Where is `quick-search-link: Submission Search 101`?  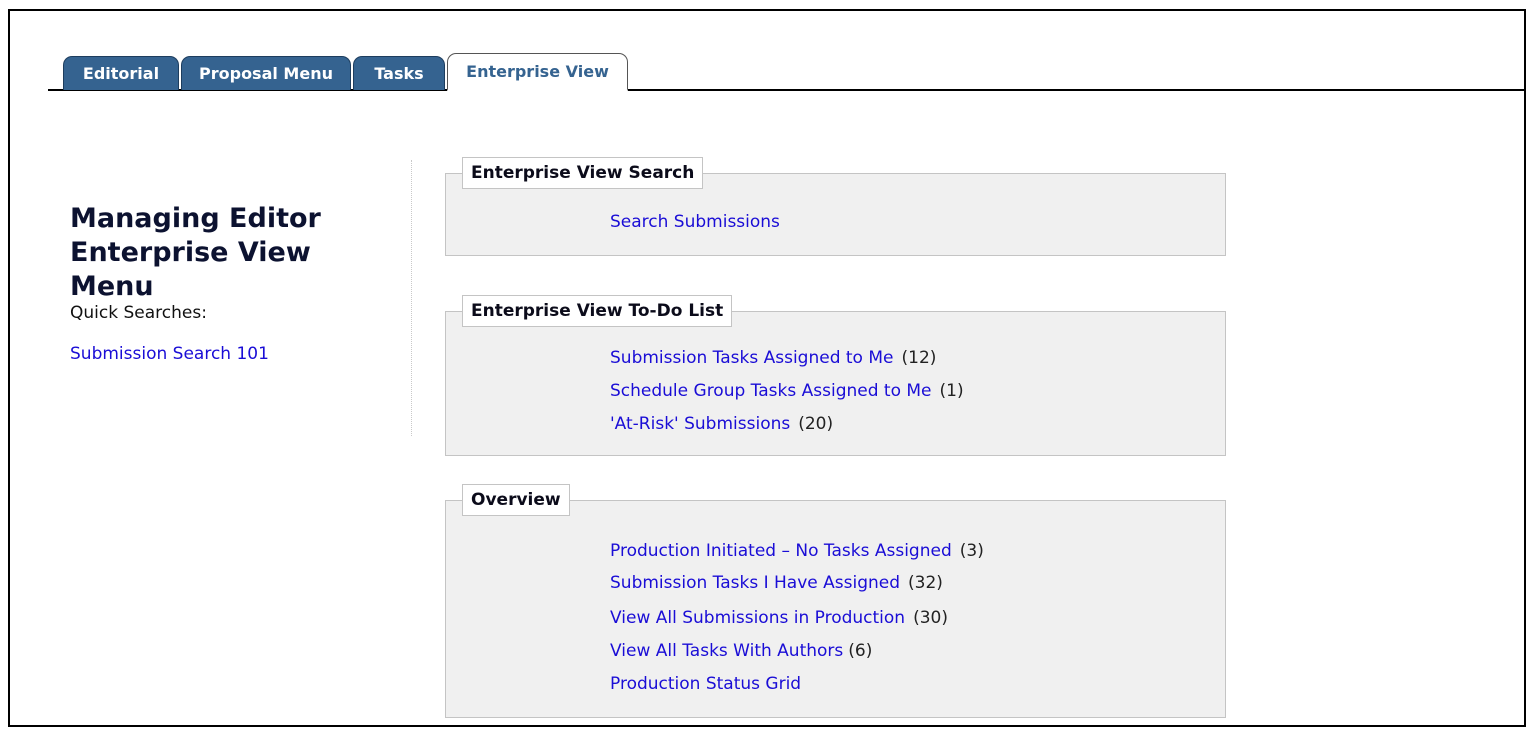
quick-search-link: Submission Search 101 is located at coordinates (169, 354).